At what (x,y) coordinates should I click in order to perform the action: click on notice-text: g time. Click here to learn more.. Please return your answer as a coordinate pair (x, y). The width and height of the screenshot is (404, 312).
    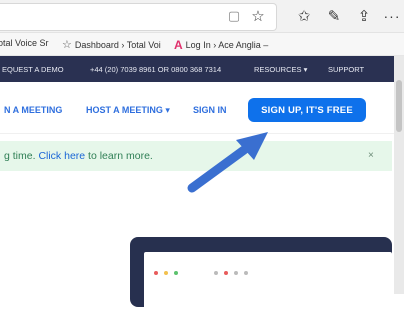
    Looking at the image, I should click on (78, 156).